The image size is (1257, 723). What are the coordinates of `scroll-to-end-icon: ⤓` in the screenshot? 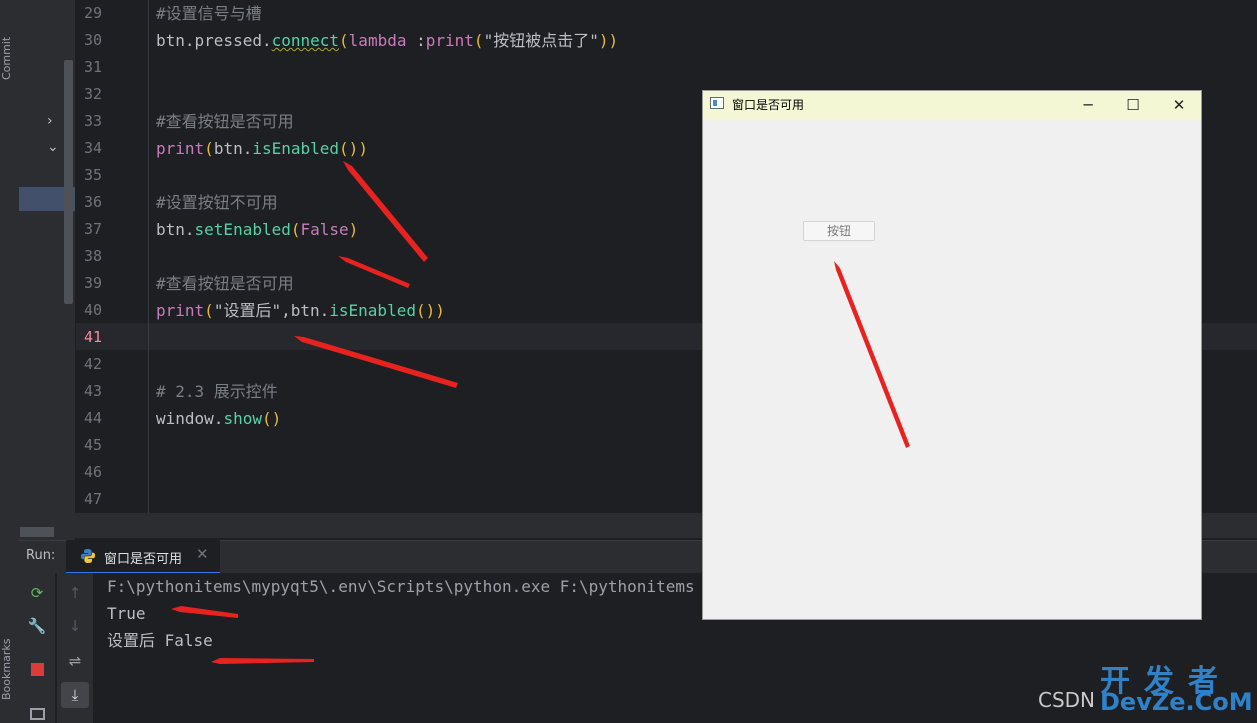 It's located at (75, 695).